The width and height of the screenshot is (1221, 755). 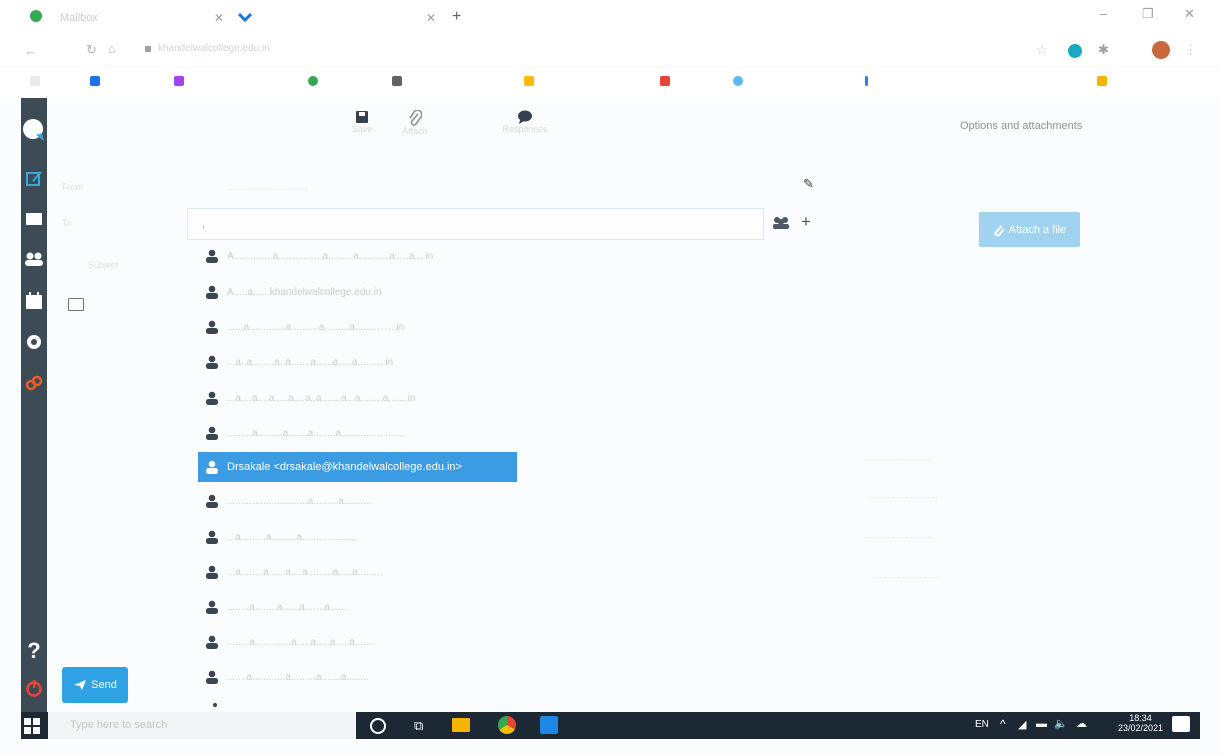 I want to click on windows-start-icon, so click(x=32, y=726).